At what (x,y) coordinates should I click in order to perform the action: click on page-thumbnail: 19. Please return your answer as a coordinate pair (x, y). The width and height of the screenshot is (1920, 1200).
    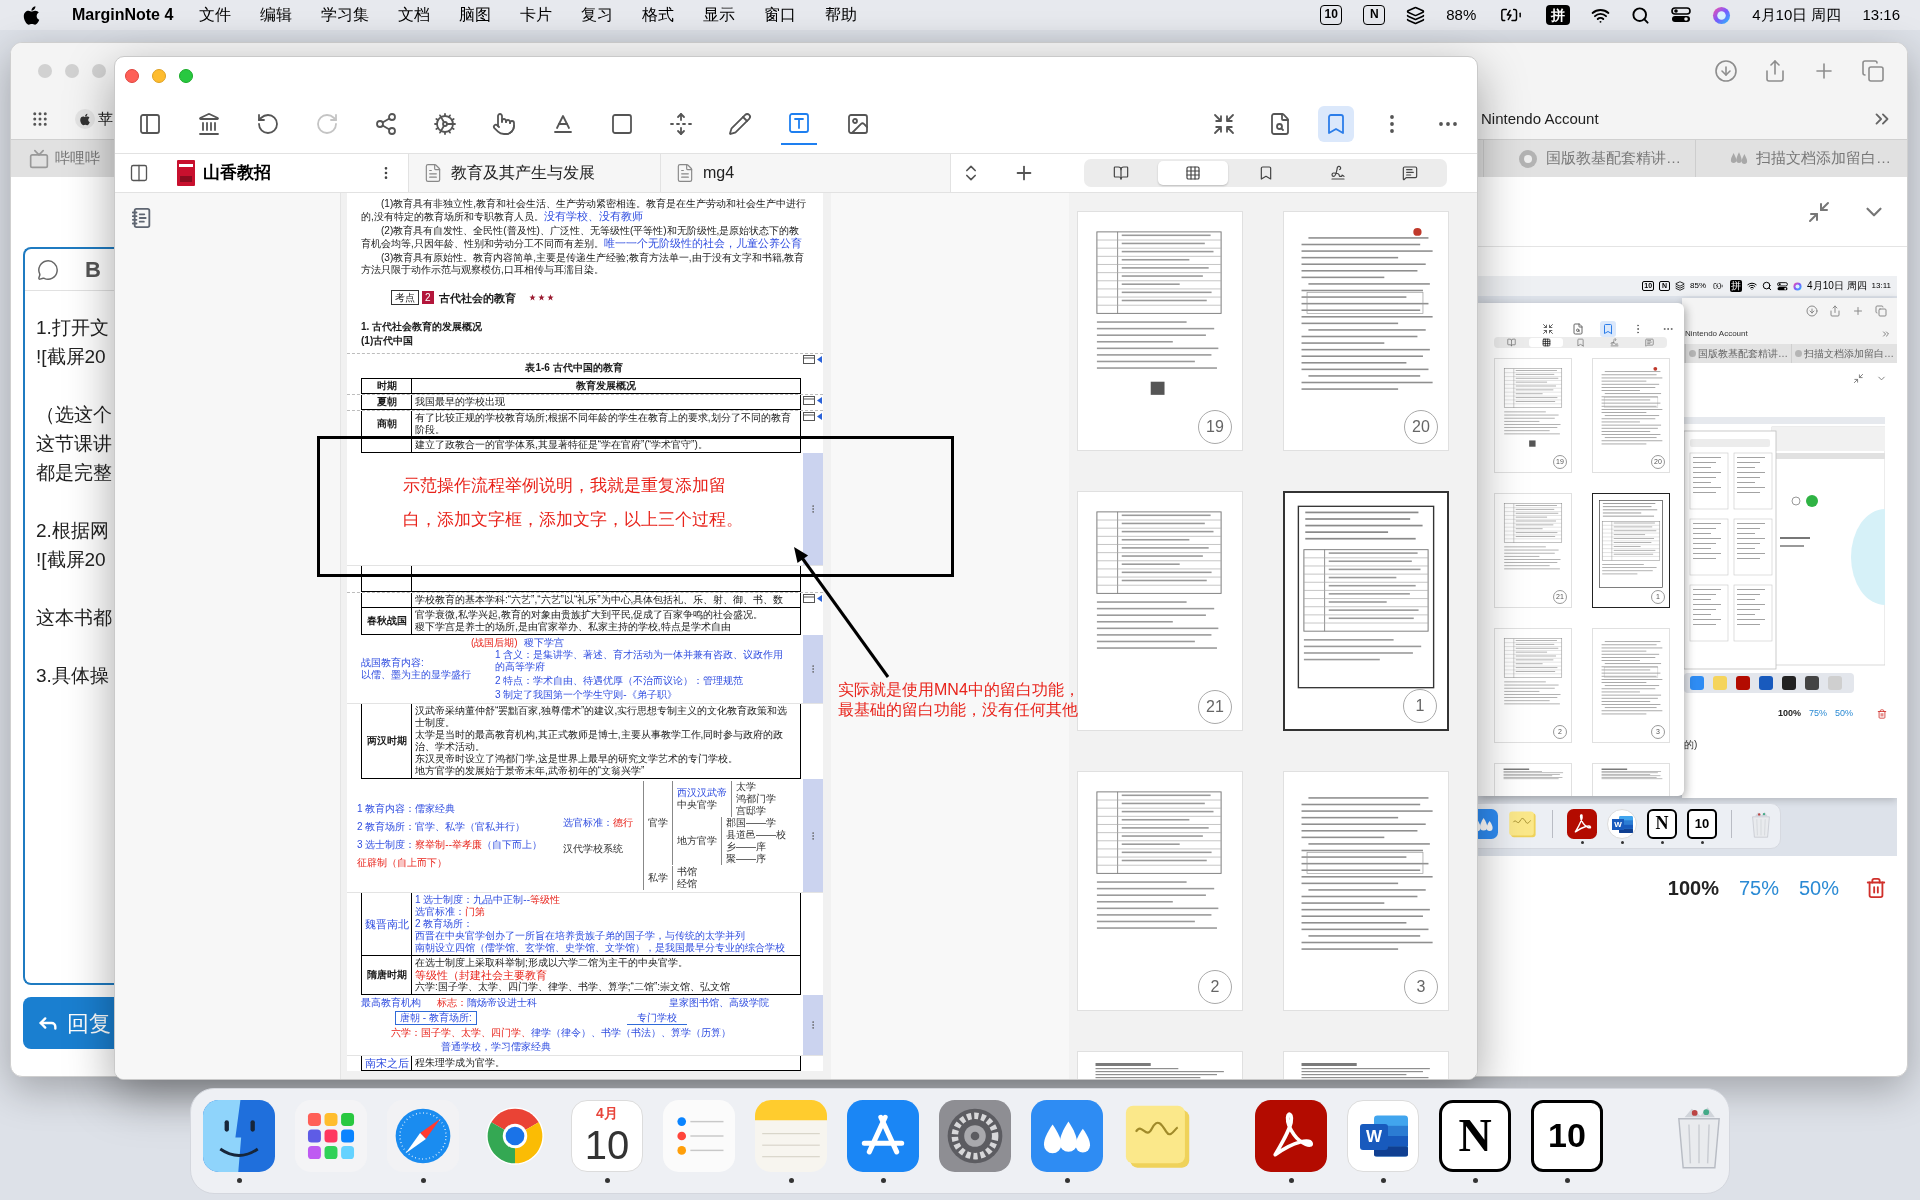
    Looking at the image, I should click on (1160, 331).